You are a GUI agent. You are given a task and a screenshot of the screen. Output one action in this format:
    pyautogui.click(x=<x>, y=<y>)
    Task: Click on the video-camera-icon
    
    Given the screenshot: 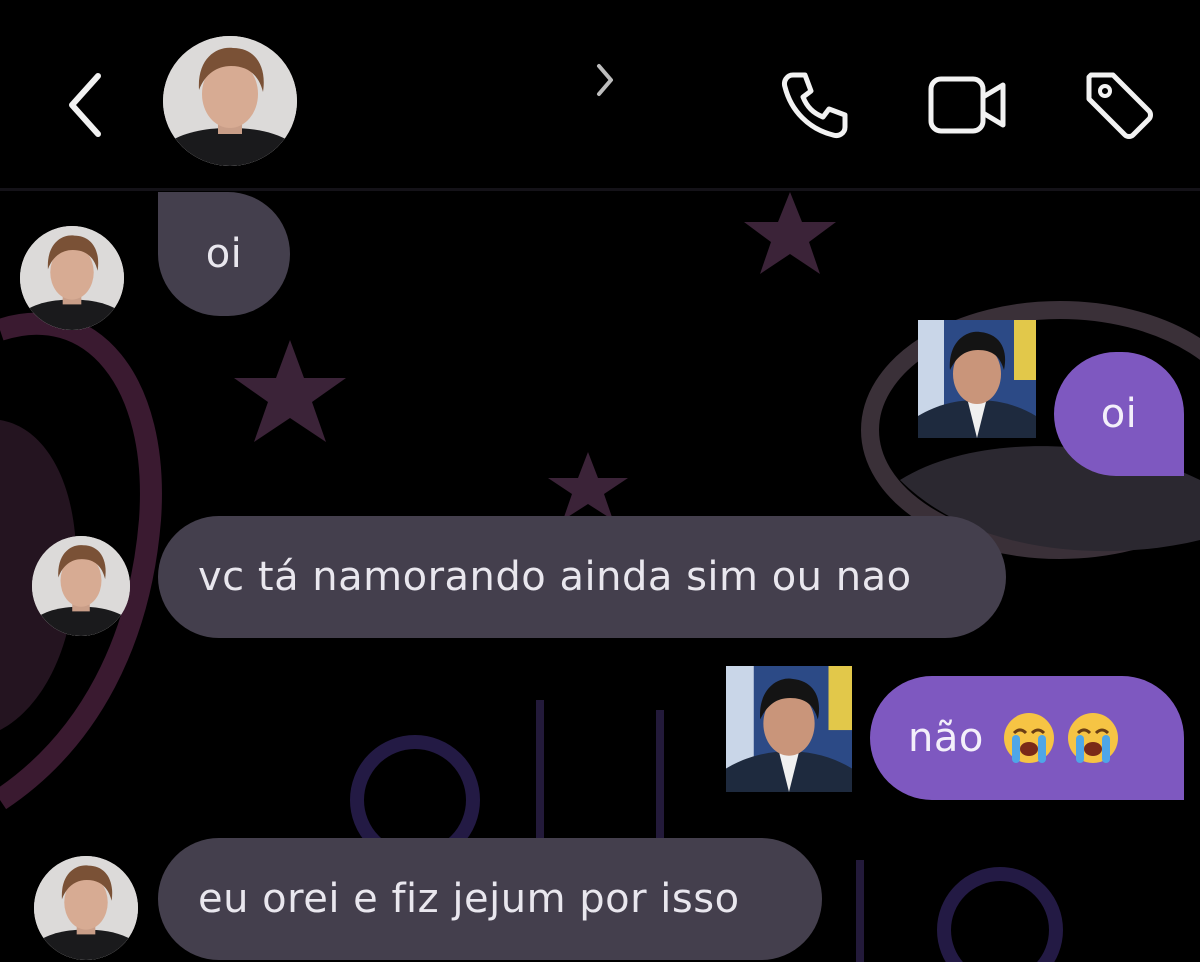 What is the action you would take?
    pyautogui.click(x=967, y=105)
    